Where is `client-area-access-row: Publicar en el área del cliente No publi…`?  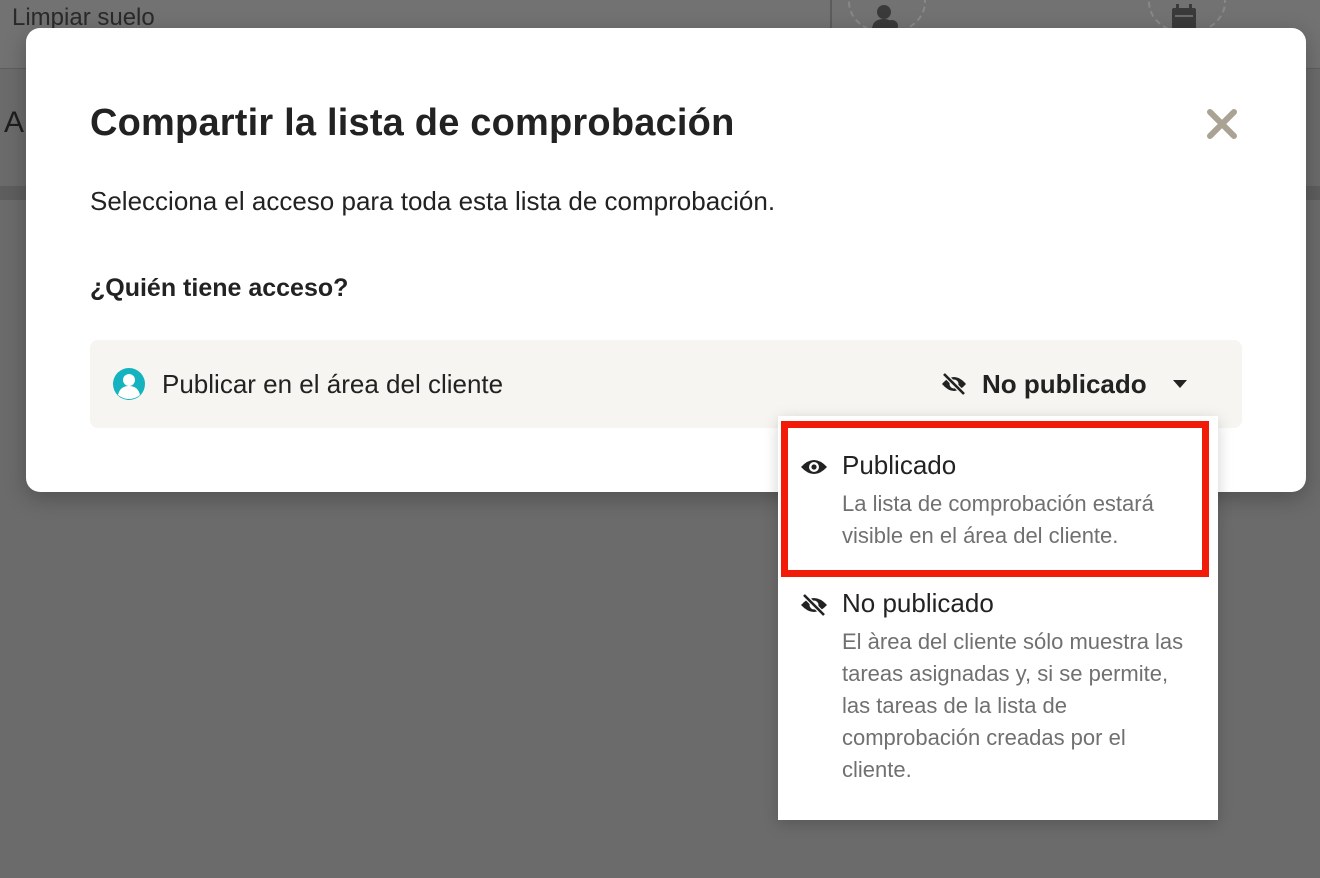
client-area-access-row: Publicar en el área del cliente No publi… is located at coordinates (666, 384).